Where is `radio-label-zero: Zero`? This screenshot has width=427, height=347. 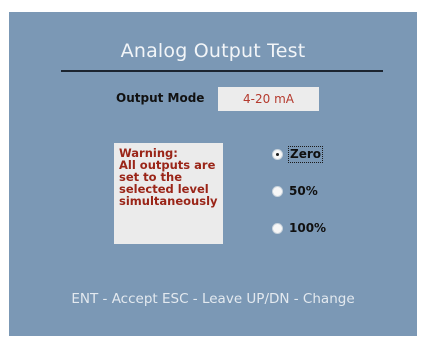 radio-label-zero: Zero is located at coordinates (306, 154).